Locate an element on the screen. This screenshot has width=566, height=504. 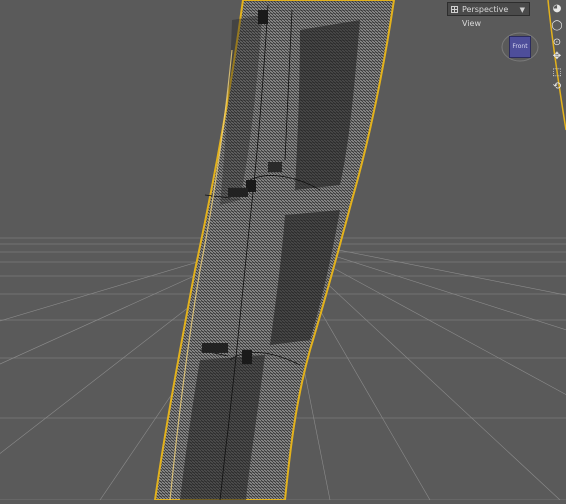
view-cube: Front is located at coordinates (520, 47).